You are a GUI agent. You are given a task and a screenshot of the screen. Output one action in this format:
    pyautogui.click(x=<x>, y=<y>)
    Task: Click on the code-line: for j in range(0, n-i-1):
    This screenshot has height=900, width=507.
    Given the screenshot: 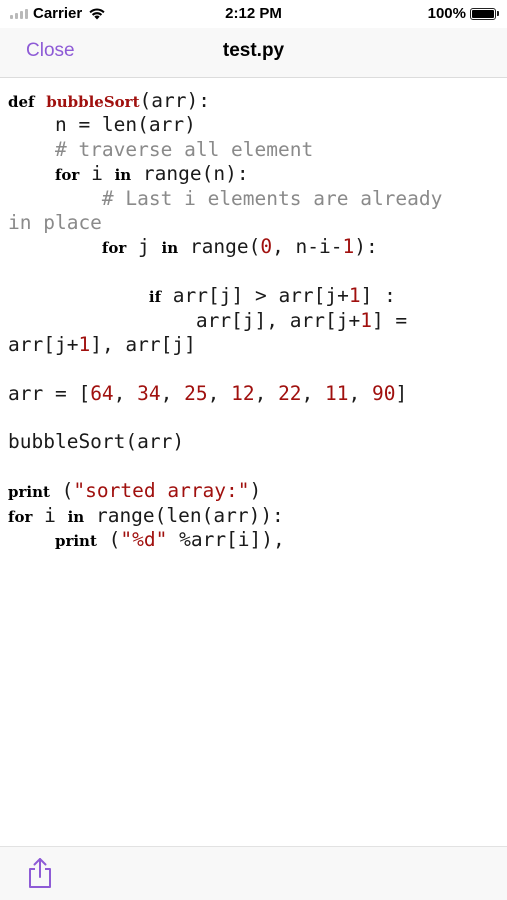 What is the action you would take?
    pyautogui.click(x=254, y=247)
    